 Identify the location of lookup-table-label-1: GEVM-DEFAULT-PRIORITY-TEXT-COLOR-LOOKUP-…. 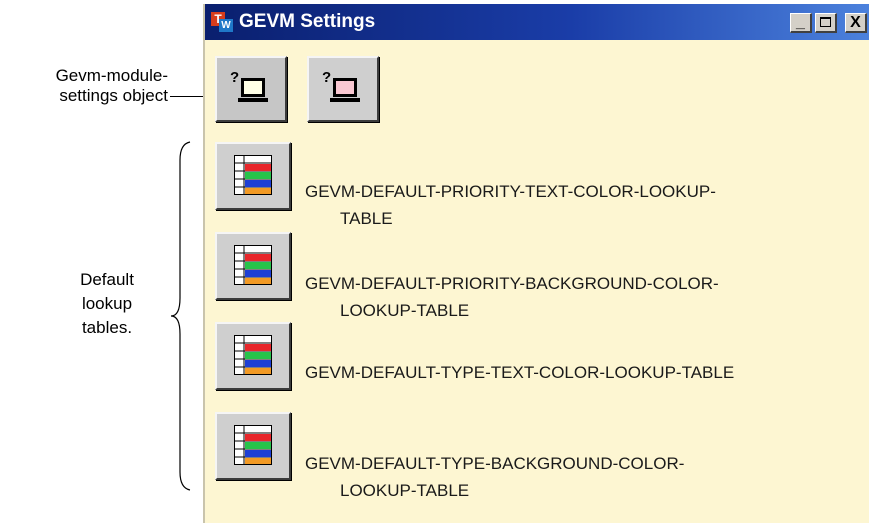
(510, 205).